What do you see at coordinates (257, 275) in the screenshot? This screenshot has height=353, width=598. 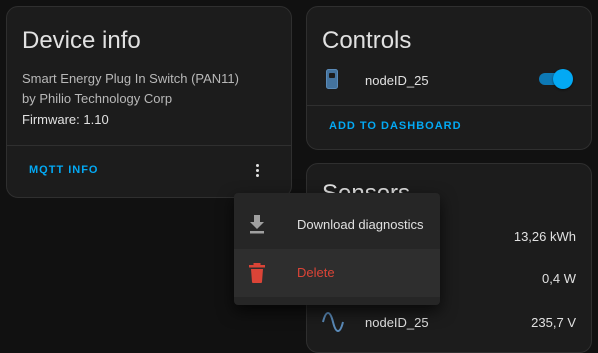 I see `trash-icon` at bounding box center [257, 275].